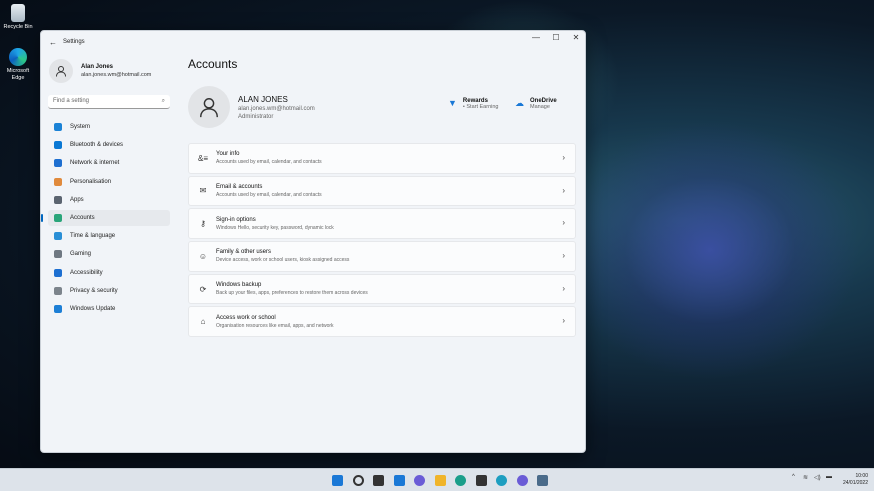 The image size is (874, 491). Describe the element at coordinates (100, 71) in the screenshot. I see `sidebar-profile: Alan Jones alan.jones.wm@hotmail.com` at that location.